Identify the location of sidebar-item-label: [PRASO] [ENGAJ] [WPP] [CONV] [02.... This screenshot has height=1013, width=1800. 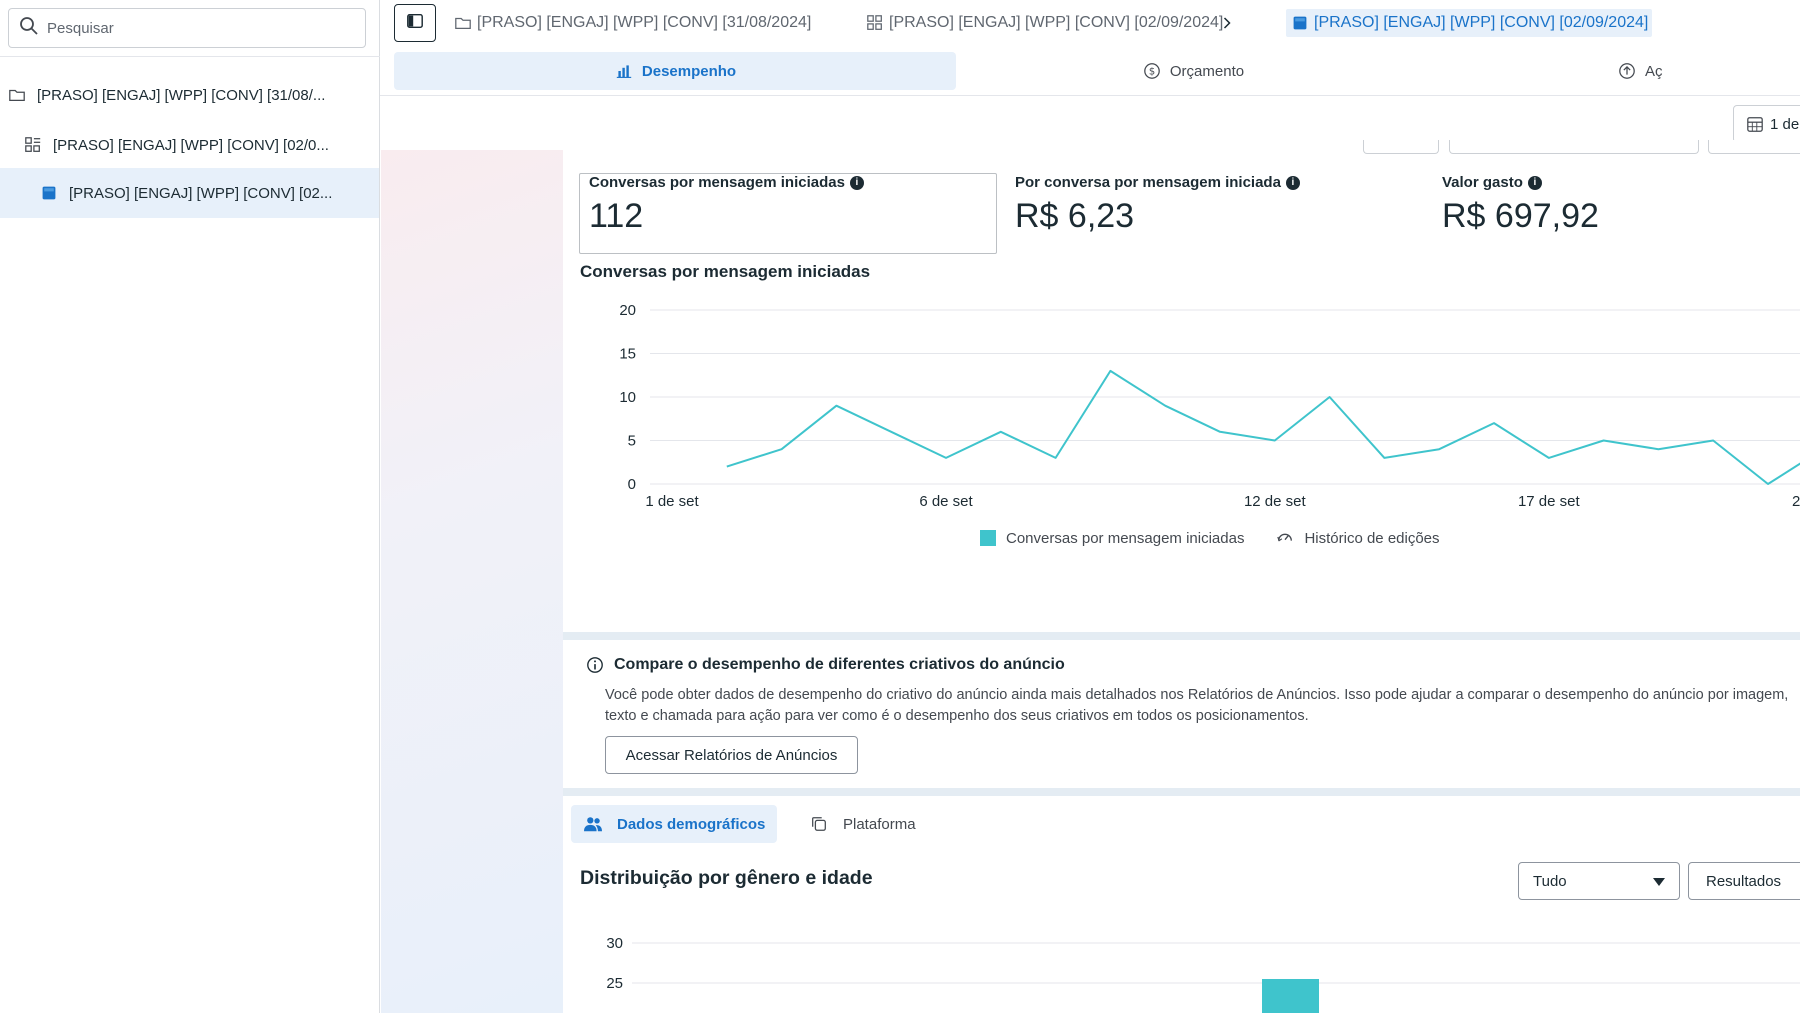
(201, 193).